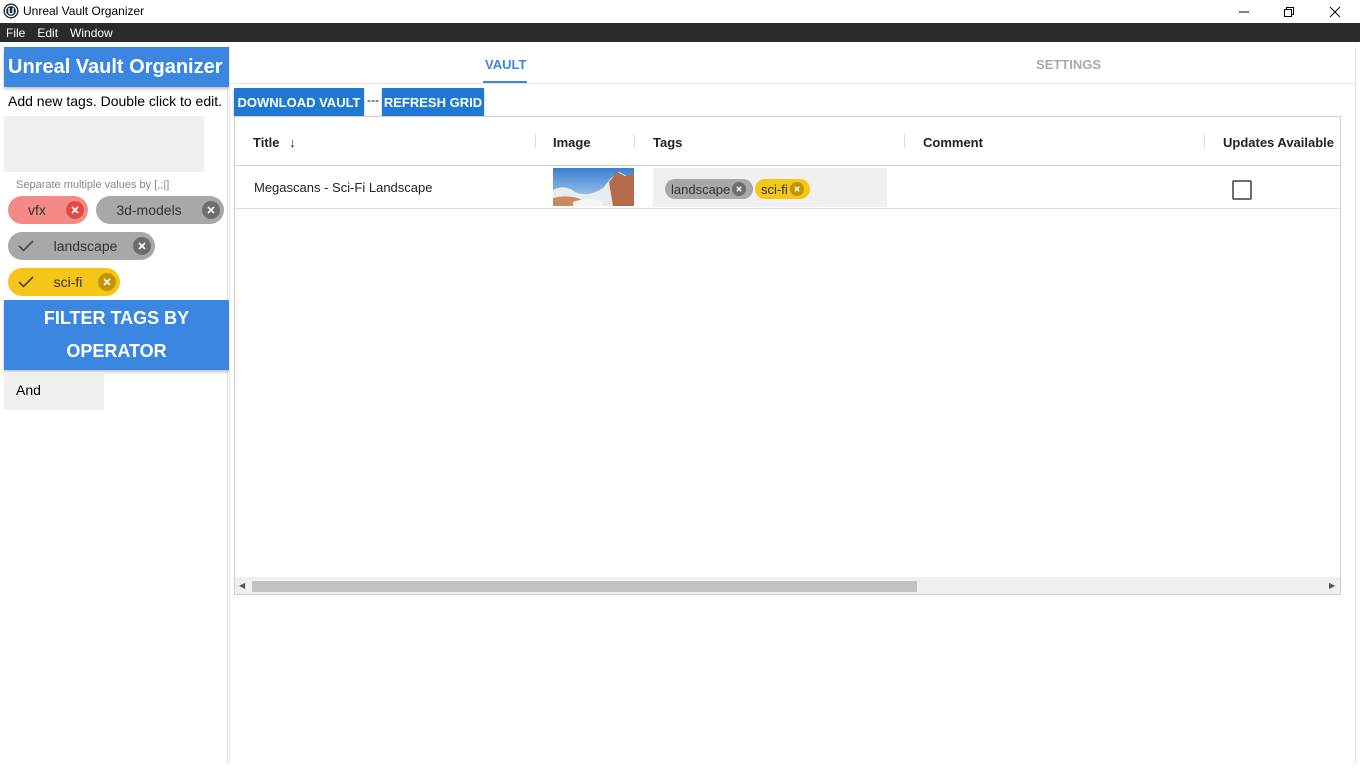 This screenshot has width=1360, height=768. I want to click on row-tag-chip-sci-fi: sci-fi, so click(782, 189).